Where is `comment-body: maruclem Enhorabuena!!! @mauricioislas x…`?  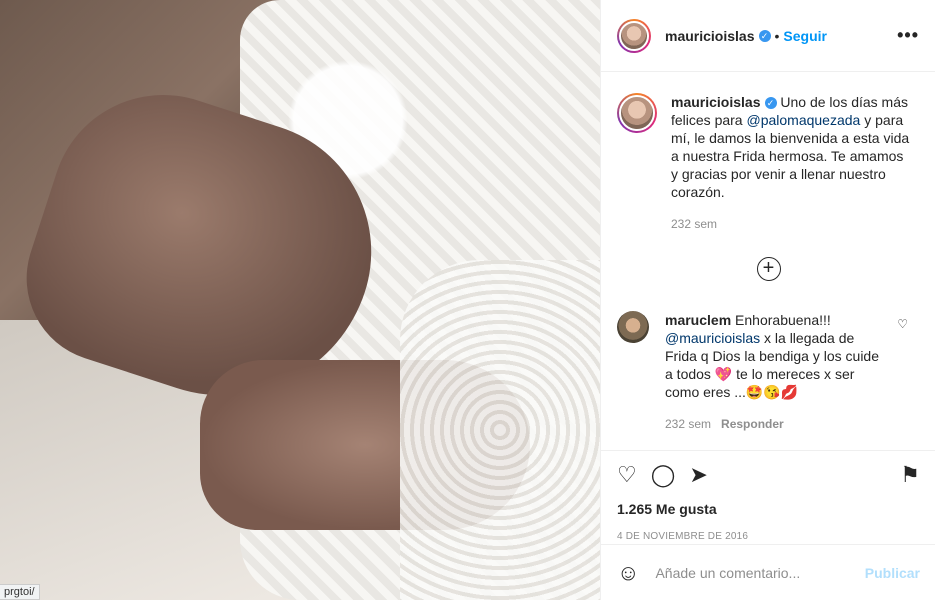
comment-body: maruclem Enhorabuena!!! @mauricioislas x… is located at coordinates (775, 372).